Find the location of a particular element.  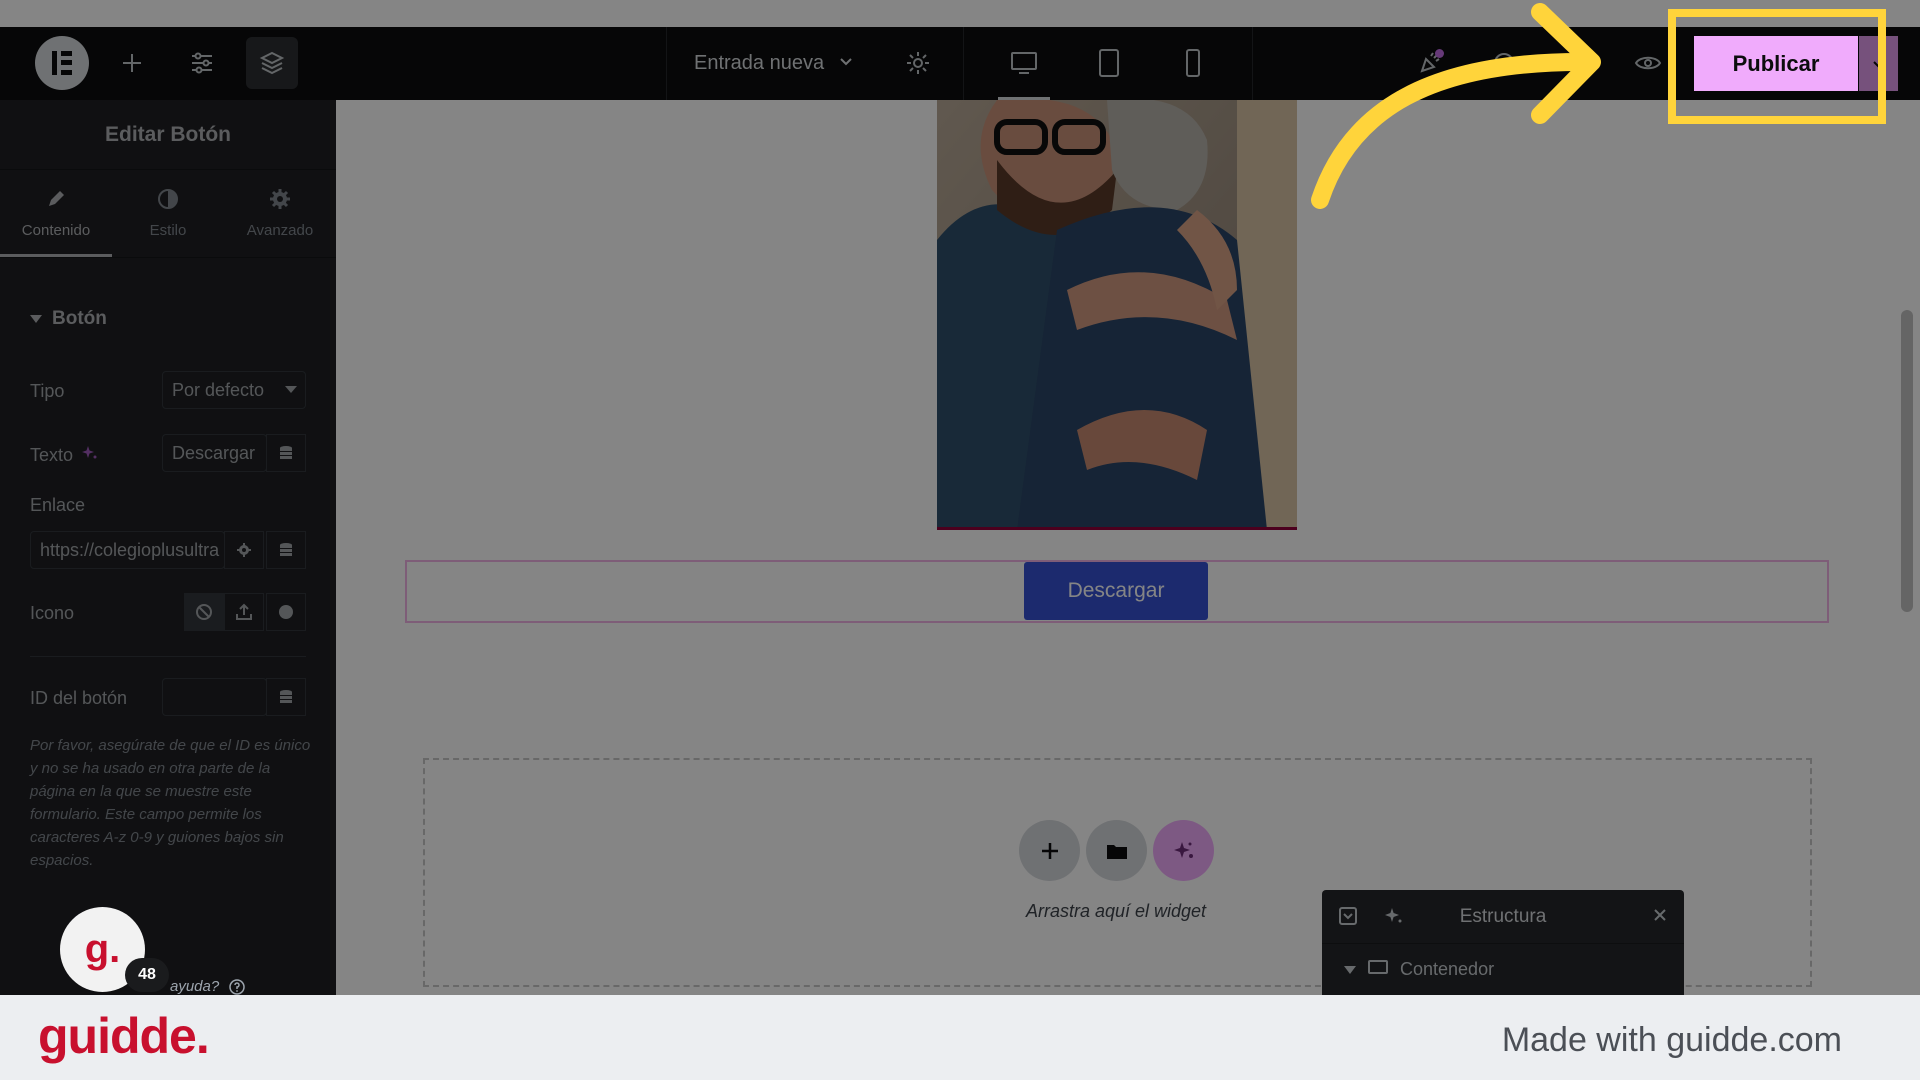

structure-header: Estructura is located at coordinates (1503, 917).